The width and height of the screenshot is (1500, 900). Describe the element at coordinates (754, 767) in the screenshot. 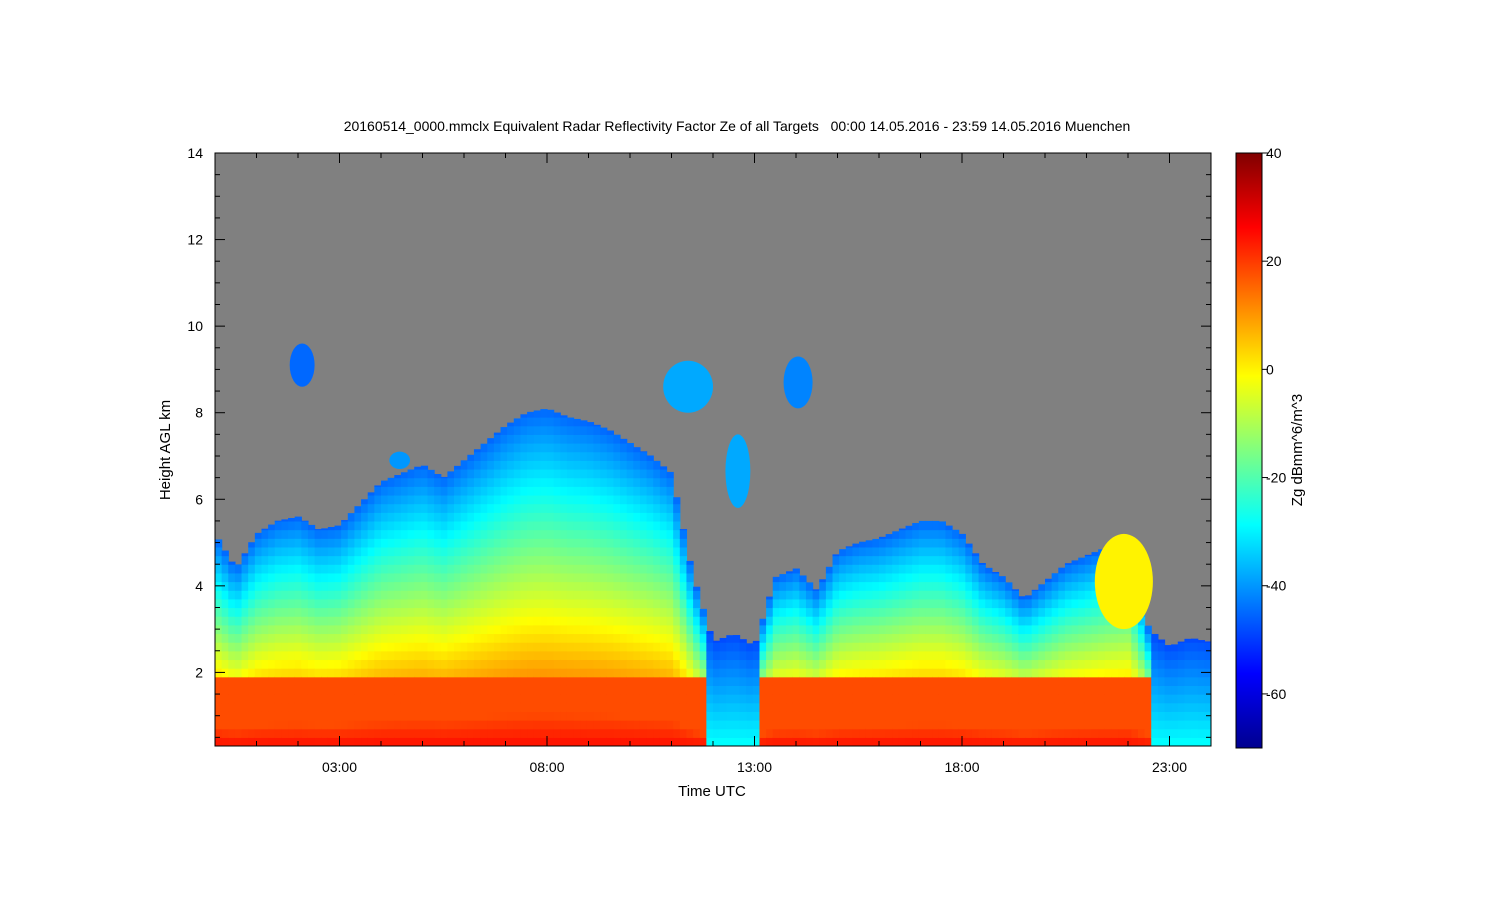

I see `x-tick-label: 13:00` at that location.